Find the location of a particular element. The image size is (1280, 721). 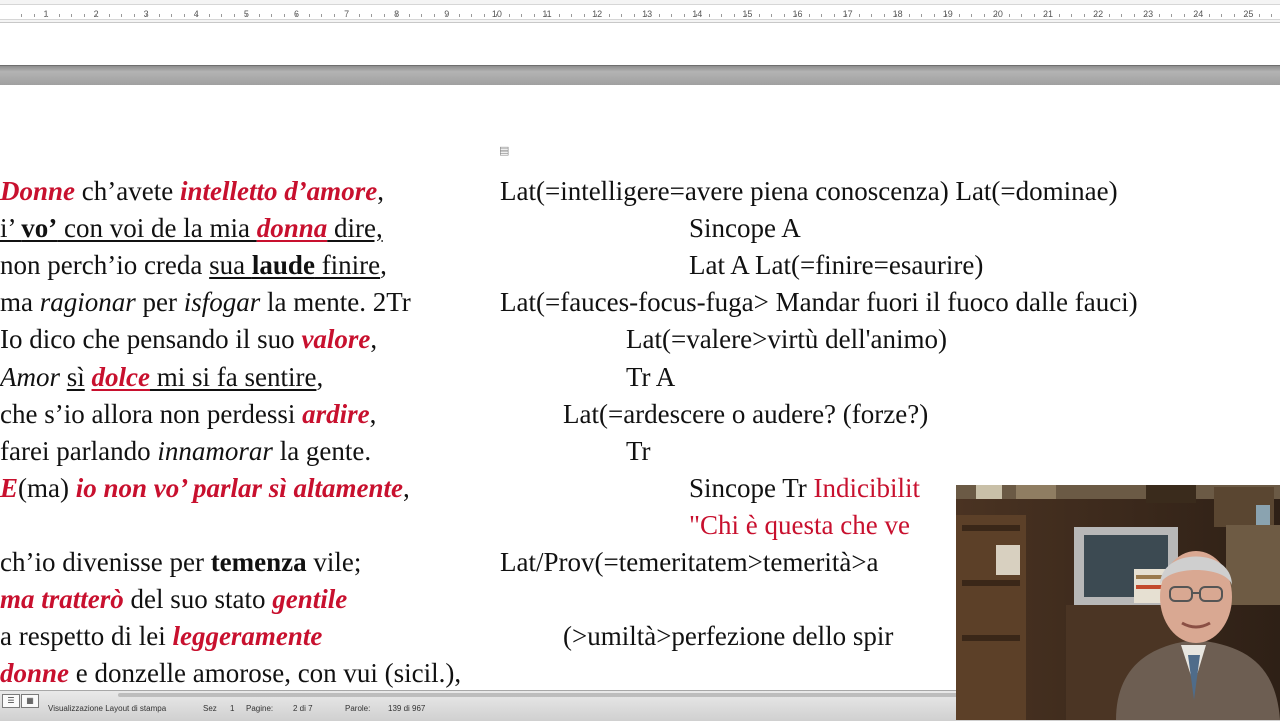

poem-text-run: ma is located at coordinates (20, 302).